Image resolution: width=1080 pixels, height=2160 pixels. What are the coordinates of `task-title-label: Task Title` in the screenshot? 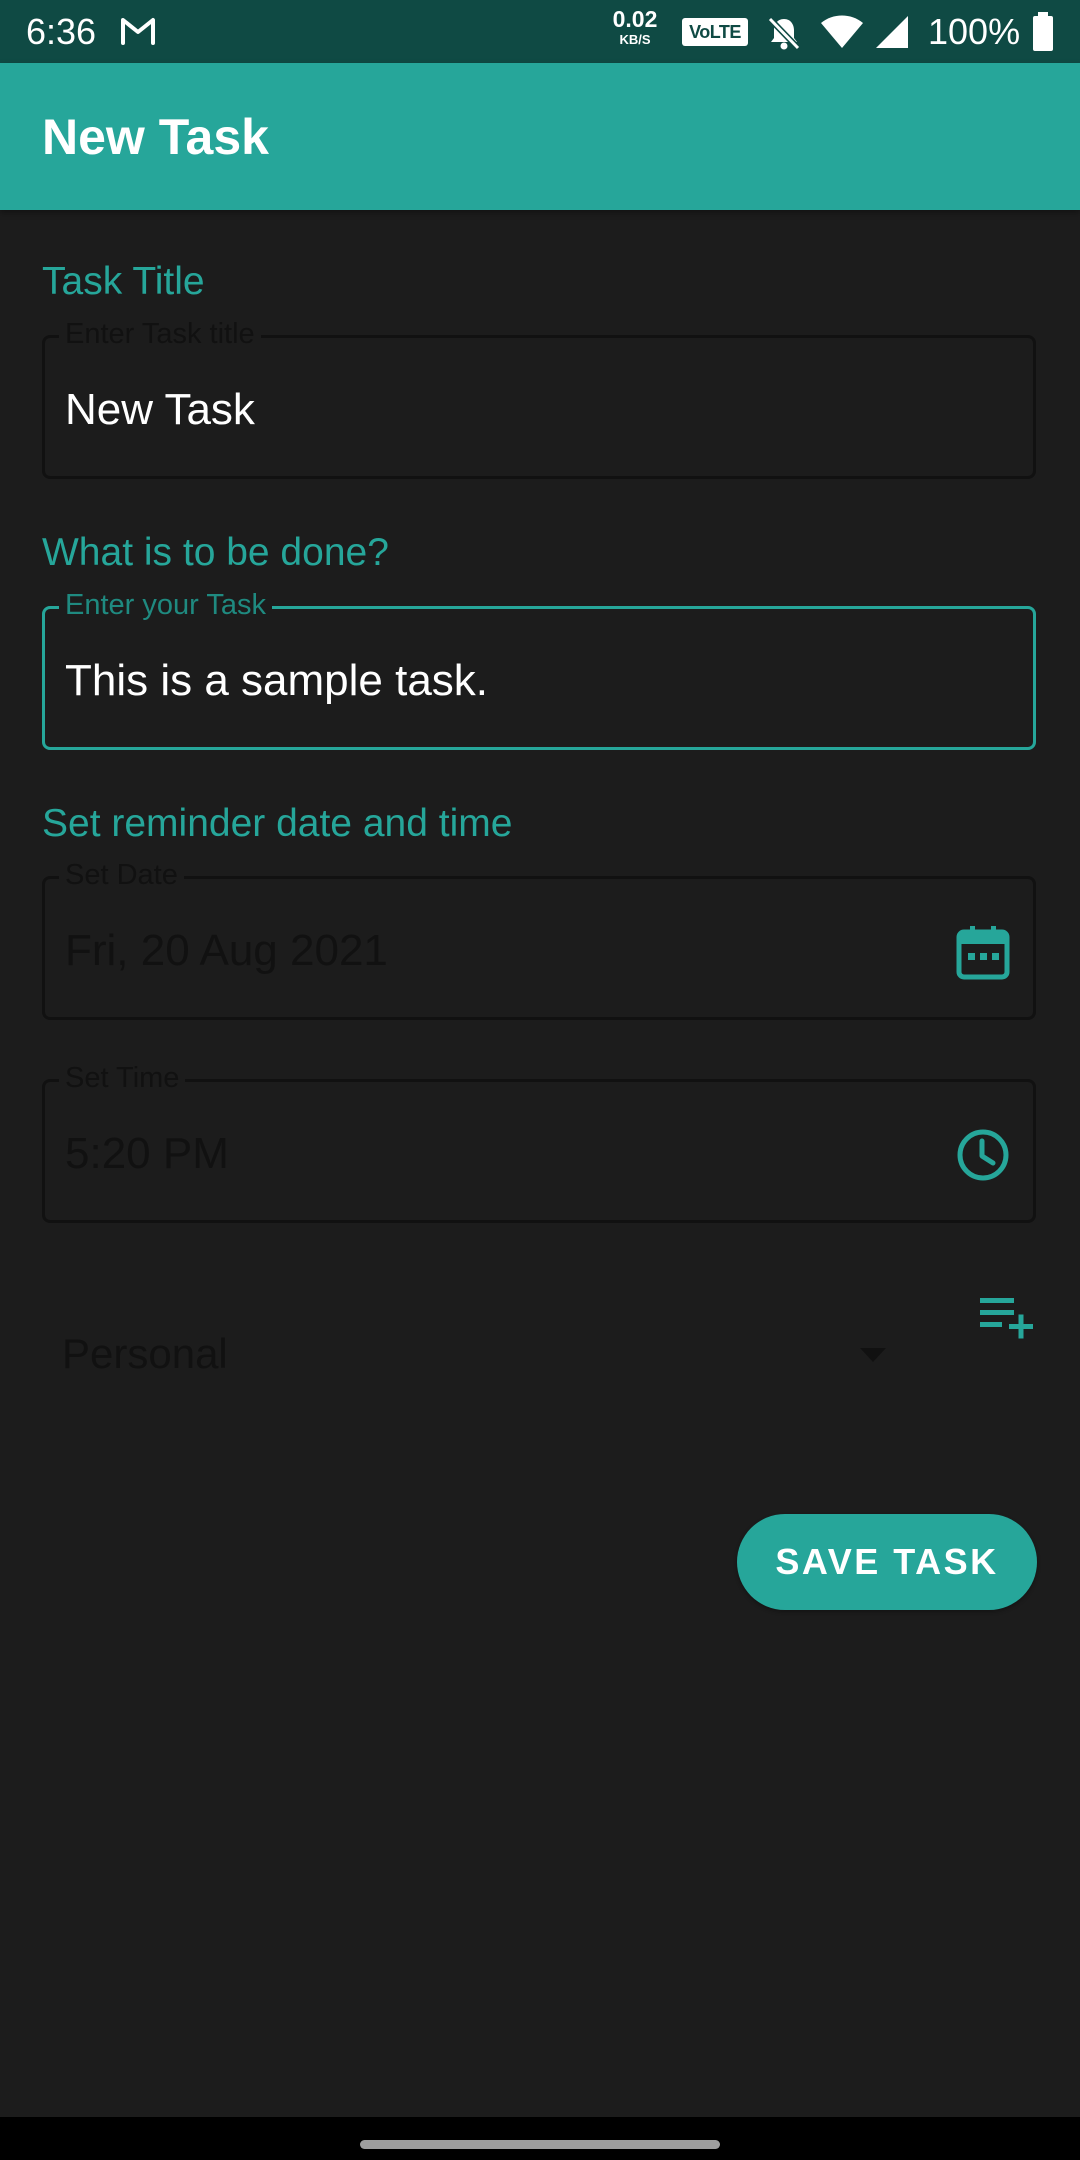 It's located at (123, 281).